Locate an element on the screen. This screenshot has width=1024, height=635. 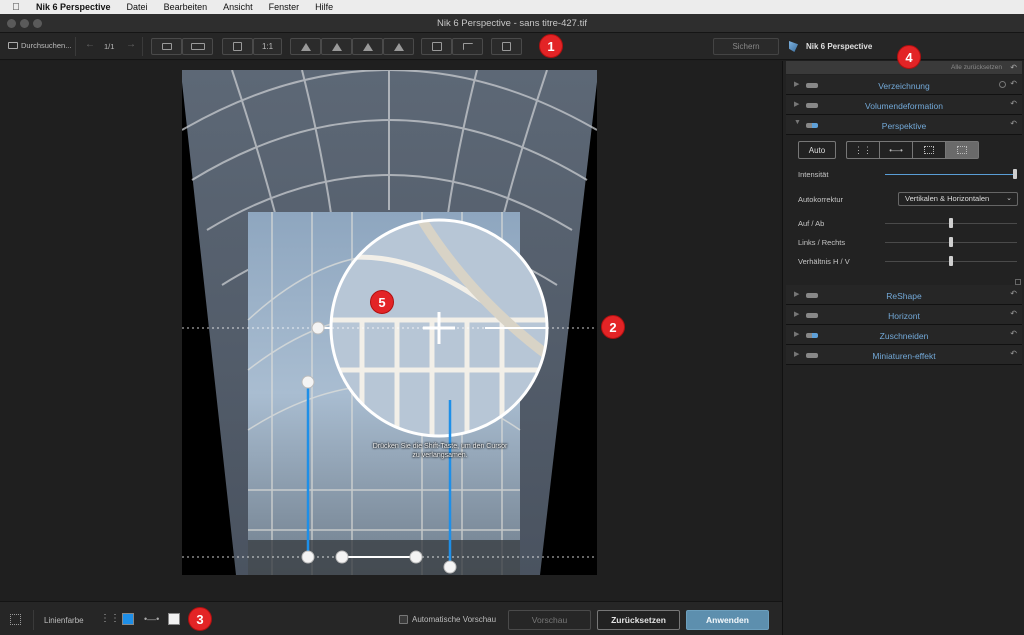
section-horizont: ▶ Horizont ↶ is located at coordinates (904, 315).